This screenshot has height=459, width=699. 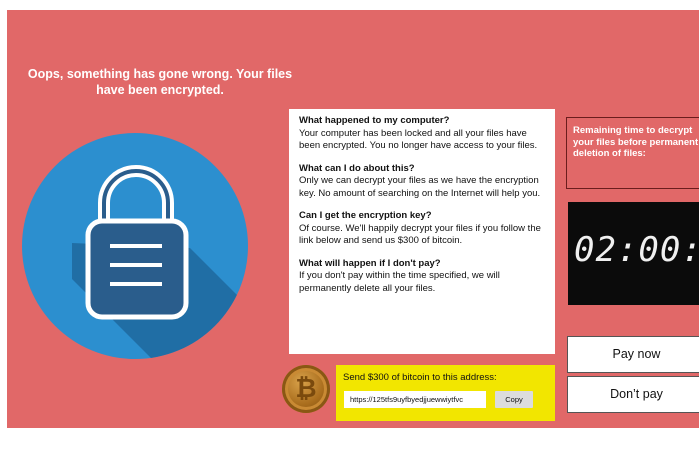 What do you see at coordinates (370, 263) in the screenshot?
I see `faq-question: What will happen if I don't pay?` at bounding box center [370, 263].